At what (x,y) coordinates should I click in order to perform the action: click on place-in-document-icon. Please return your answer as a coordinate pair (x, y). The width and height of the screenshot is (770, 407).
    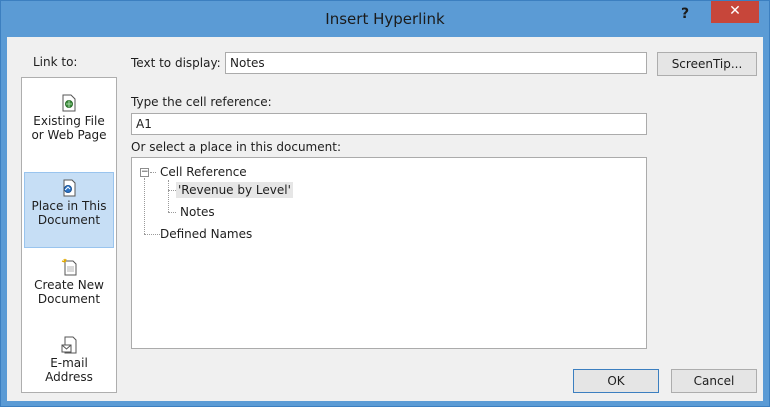
    Looking at the image, I should click on (69, 188).